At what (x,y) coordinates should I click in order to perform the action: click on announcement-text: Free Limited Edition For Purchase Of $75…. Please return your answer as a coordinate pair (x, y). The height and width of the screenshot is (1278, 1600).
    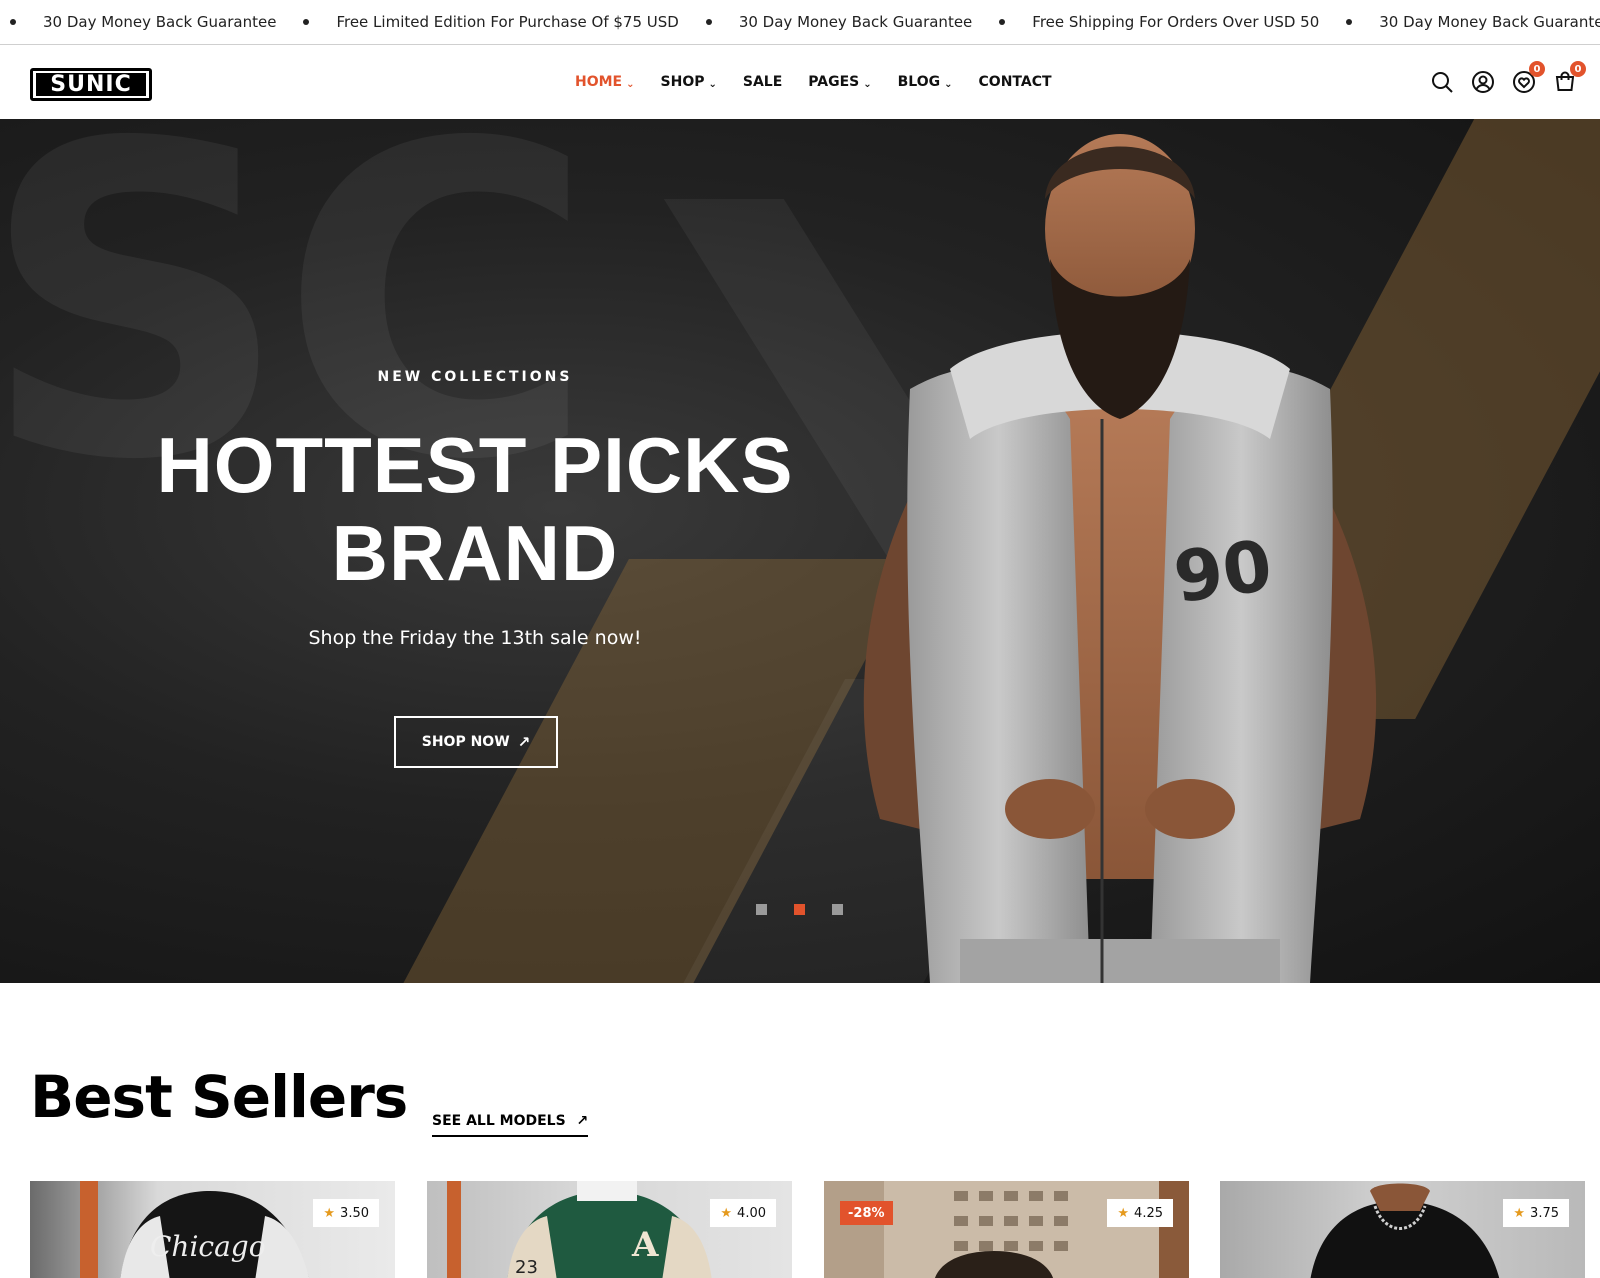
    Looking at the image, I should click on (507, 22).